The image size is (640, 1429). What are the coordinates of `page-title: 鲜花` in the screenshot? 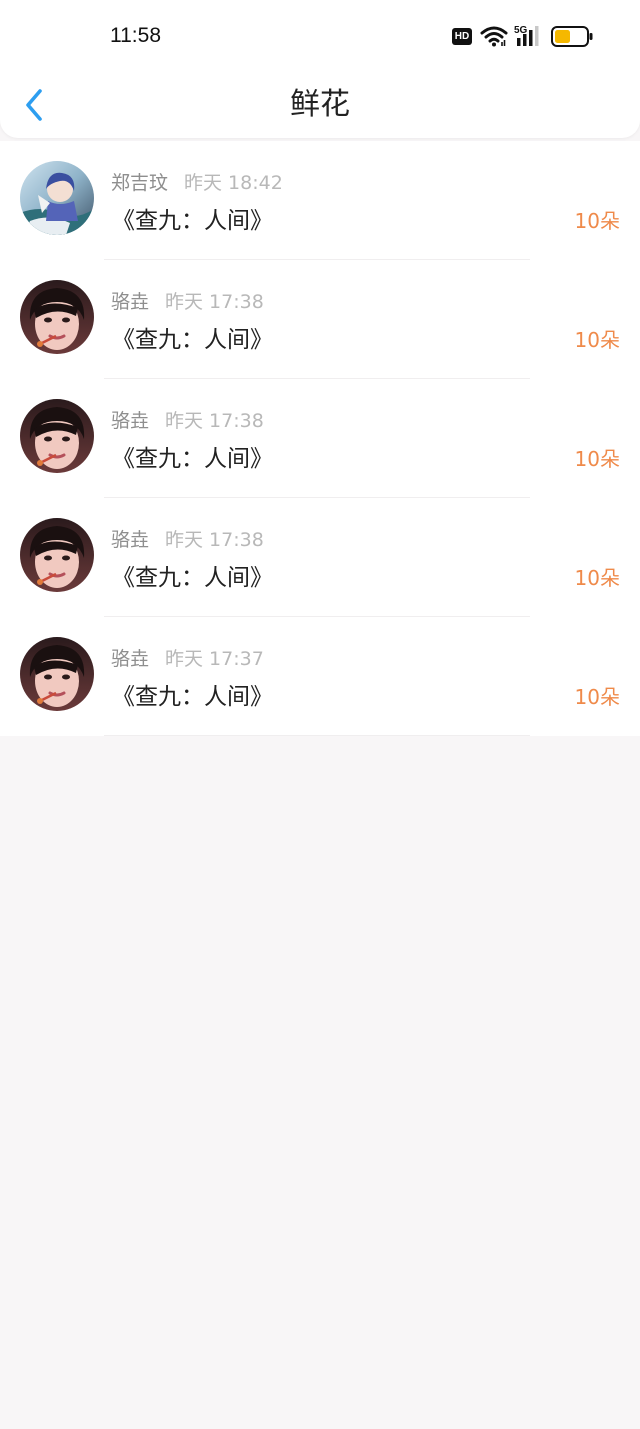 It's located at (320, 104).